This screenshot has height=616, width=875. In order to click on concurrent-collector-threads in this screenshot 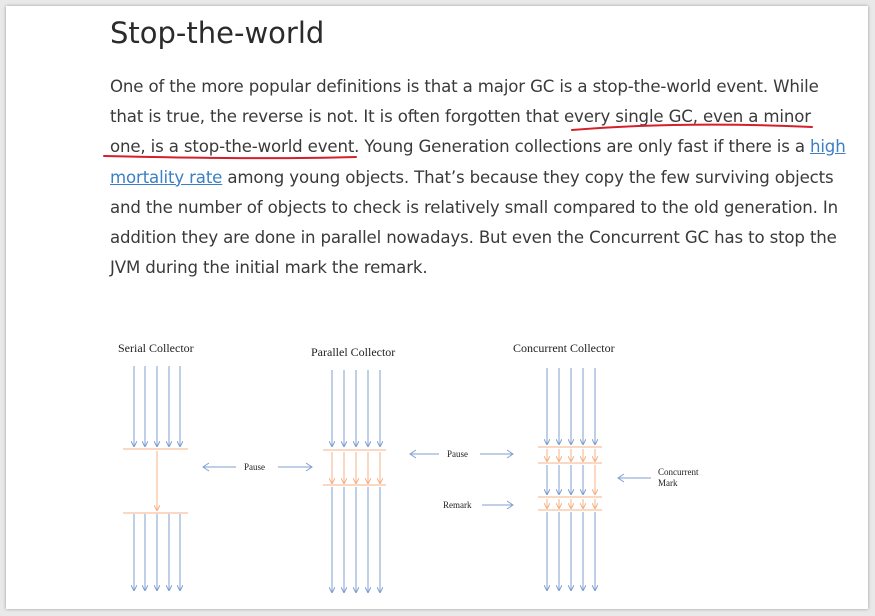, I will do `click(571, 479)`.